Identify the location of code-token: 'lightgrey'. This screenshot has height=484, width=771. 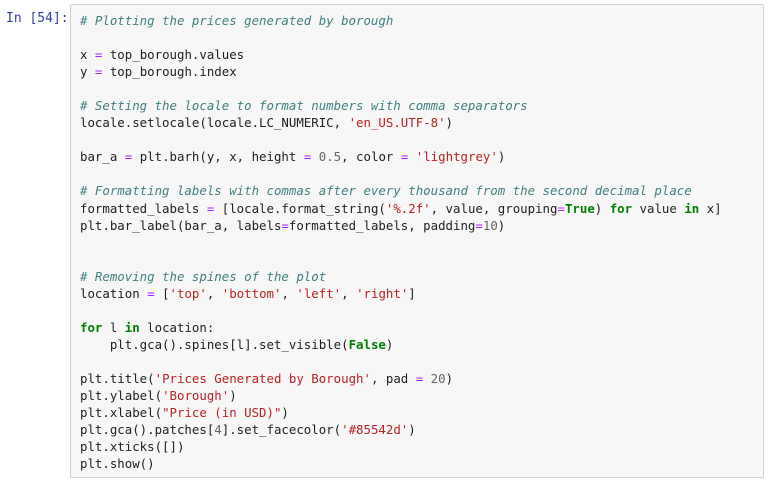
(456, 157).